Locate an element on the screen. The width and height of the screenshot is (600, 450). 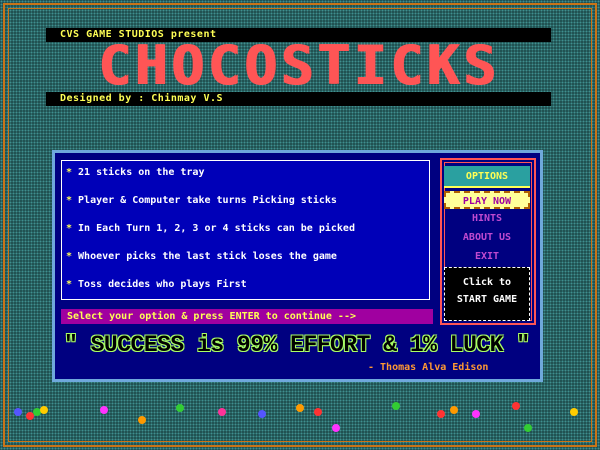
quote-author: - Thomas Alva Edison is located at coordinates (428, 367).